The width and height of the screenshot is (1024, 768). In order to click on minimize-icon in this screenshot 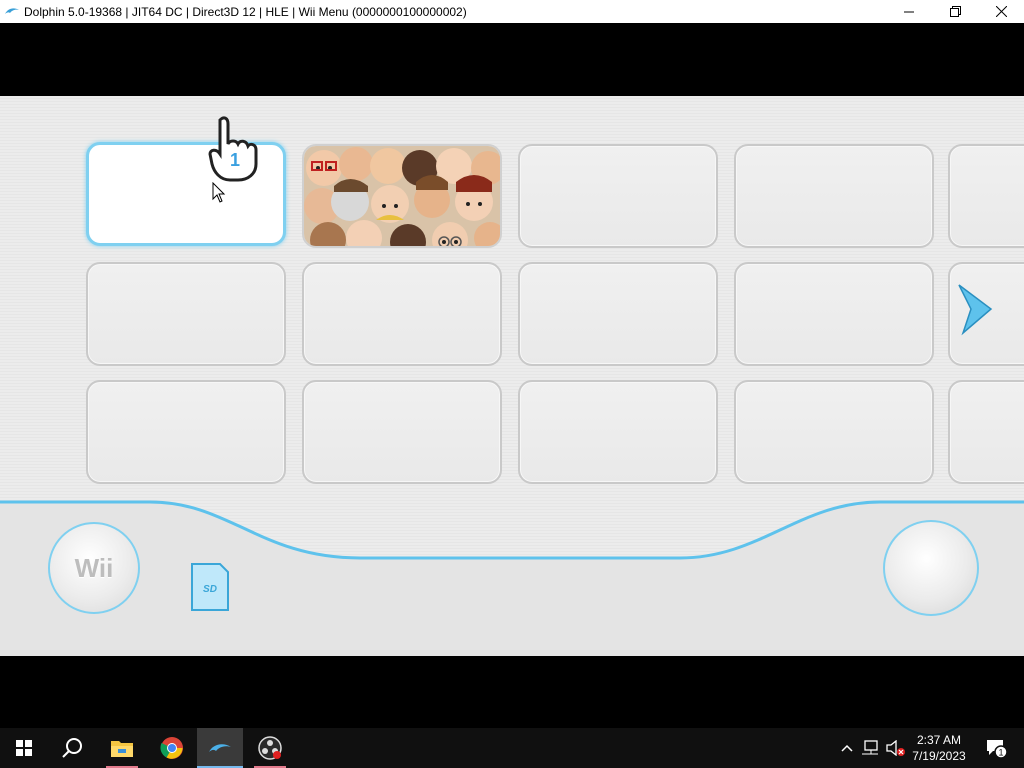, I will do `click(909, 11)`.